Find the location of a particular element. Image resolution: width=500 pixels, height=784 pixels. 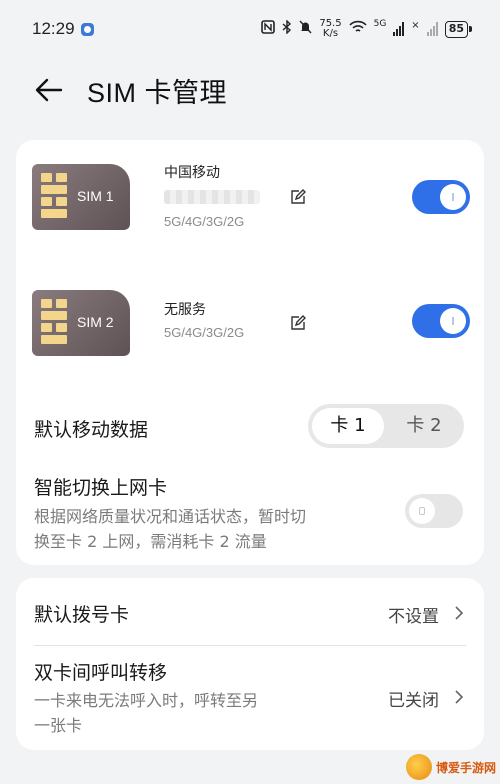

network-tag: 5G is located at coordinates (380, 24).